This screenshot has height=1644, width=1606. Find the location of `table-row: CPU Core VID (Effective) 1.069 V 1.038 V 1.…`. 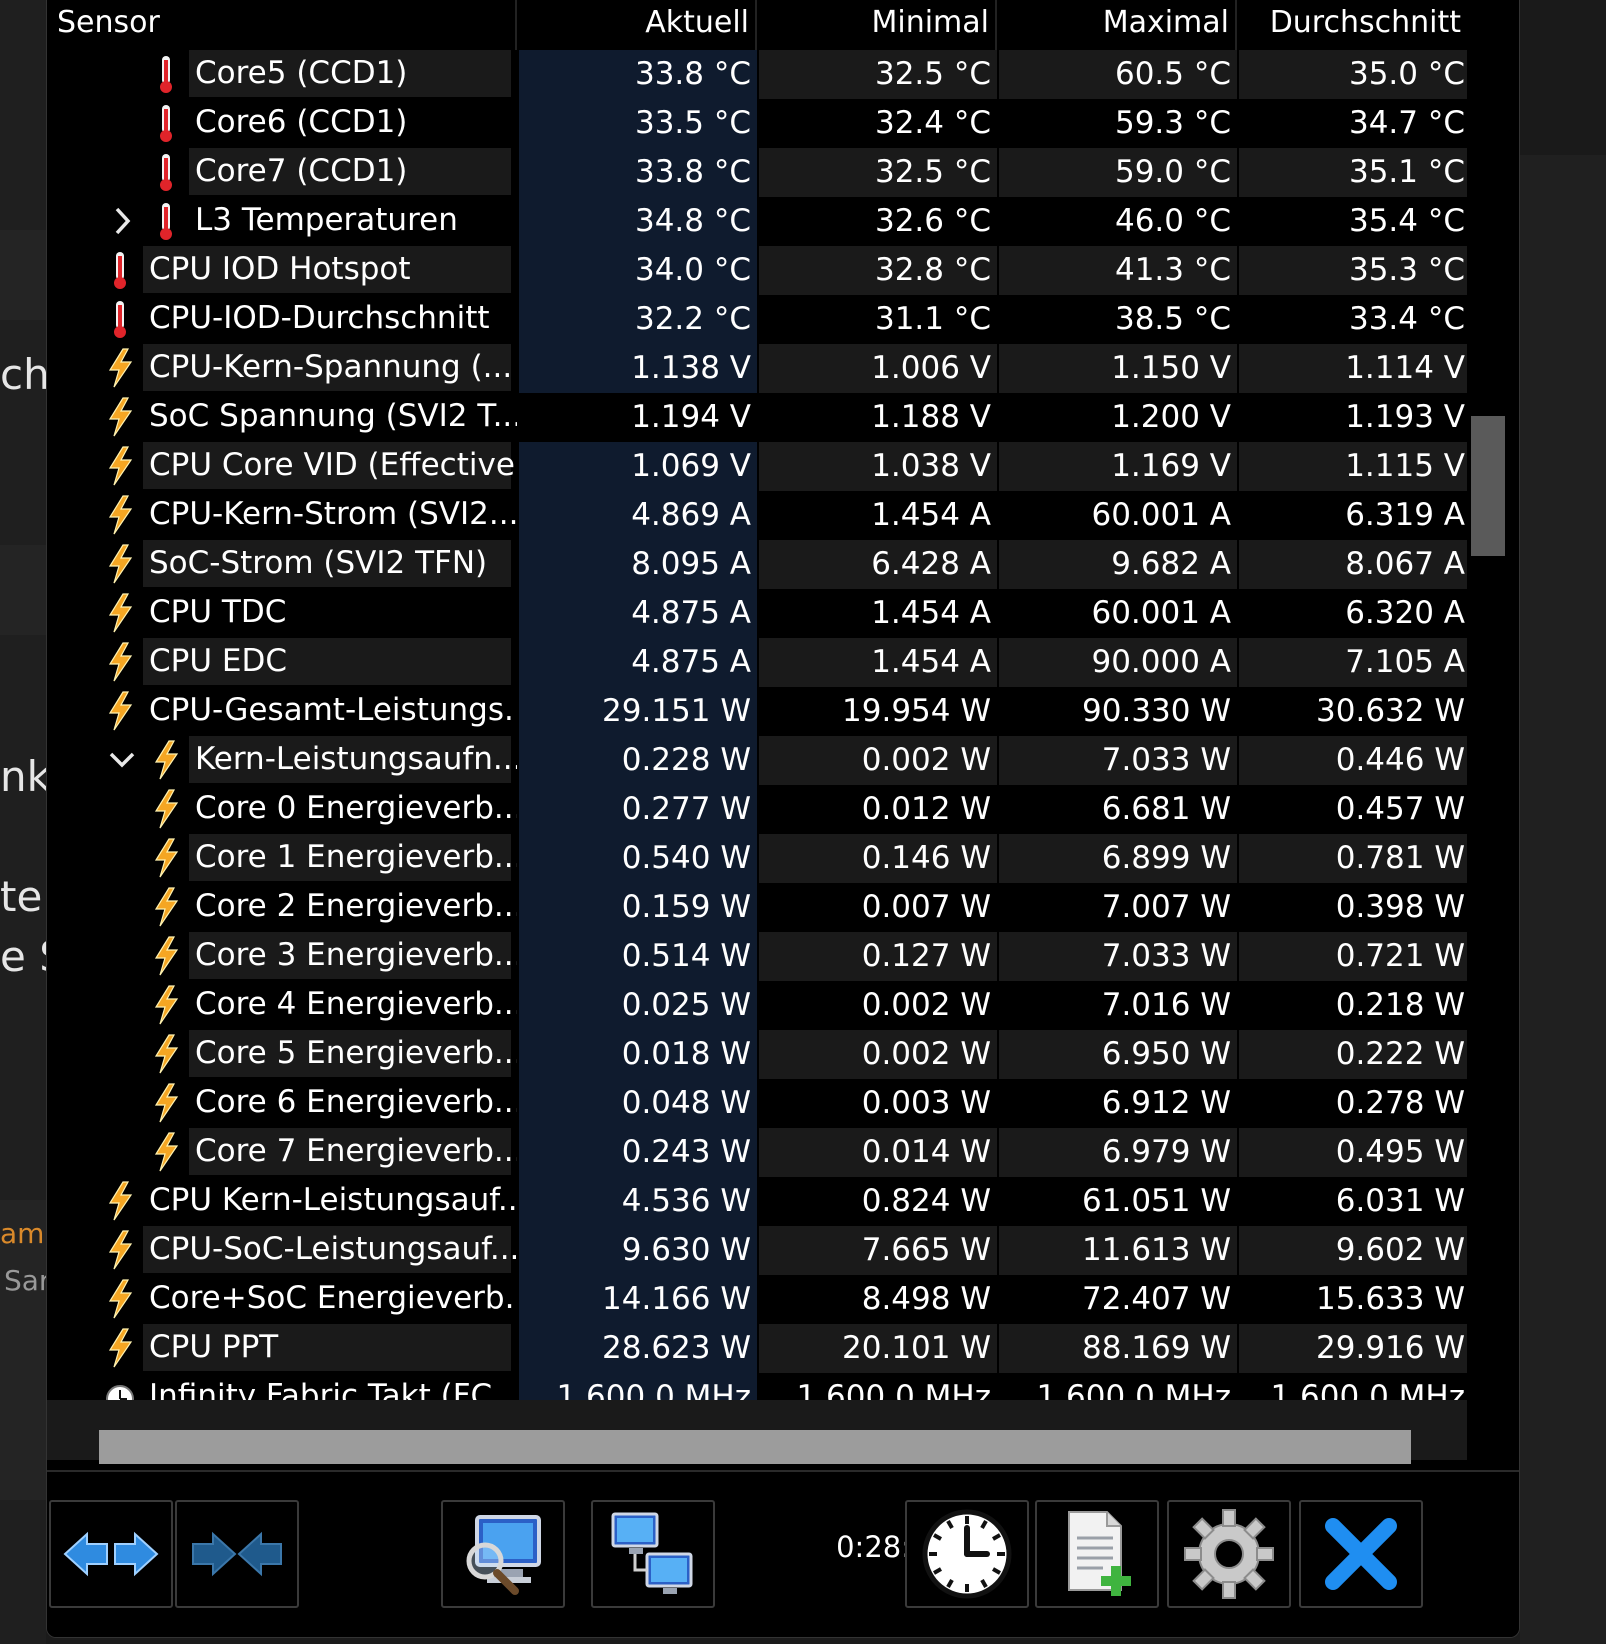

table-row: CPU Core VID (Effective) 1.069 V 1.038 V 1.… is located at coordinates (757, 466).